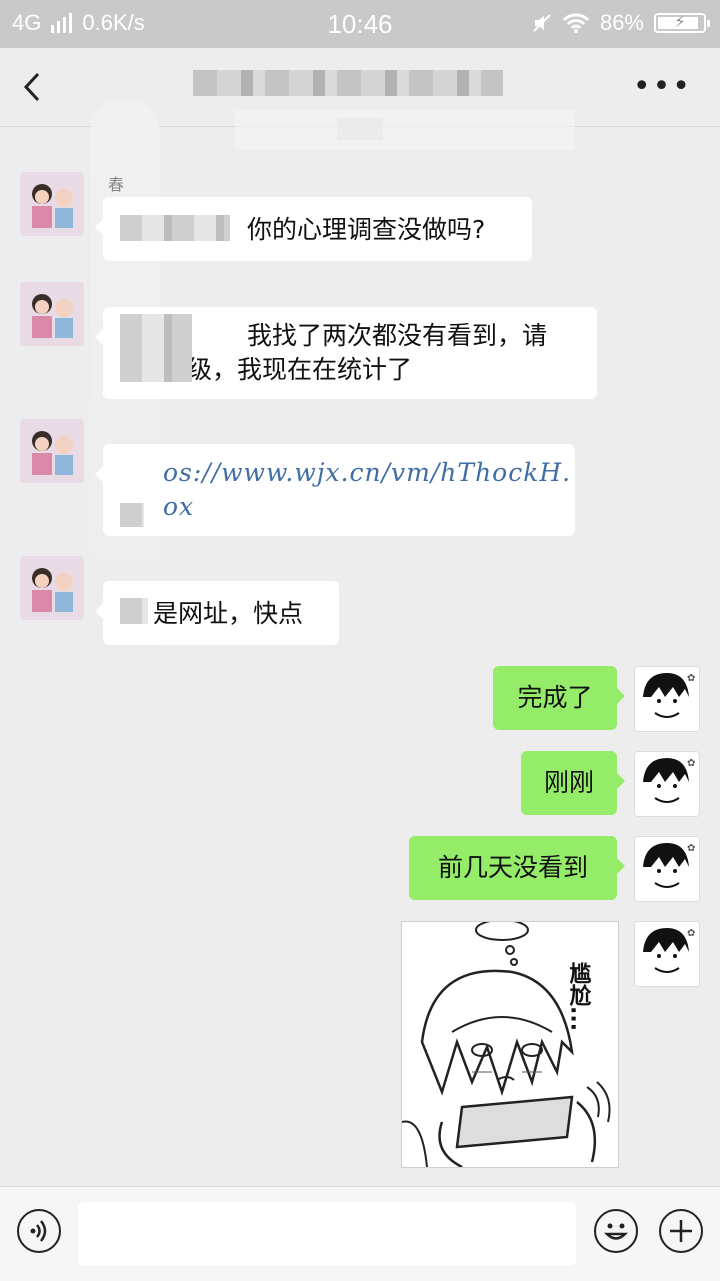 This screenshot has height=1281, width=720. Describe the element at coordinates (568, 782) in the screenshot. I see `message-text: 刚刚` at that location.